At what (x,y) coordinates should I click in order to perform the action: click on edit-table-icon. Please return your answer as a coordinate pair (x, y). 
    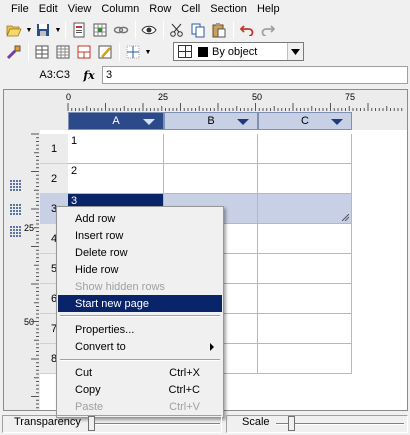
    Looking at the image, I should click on (105, 52).